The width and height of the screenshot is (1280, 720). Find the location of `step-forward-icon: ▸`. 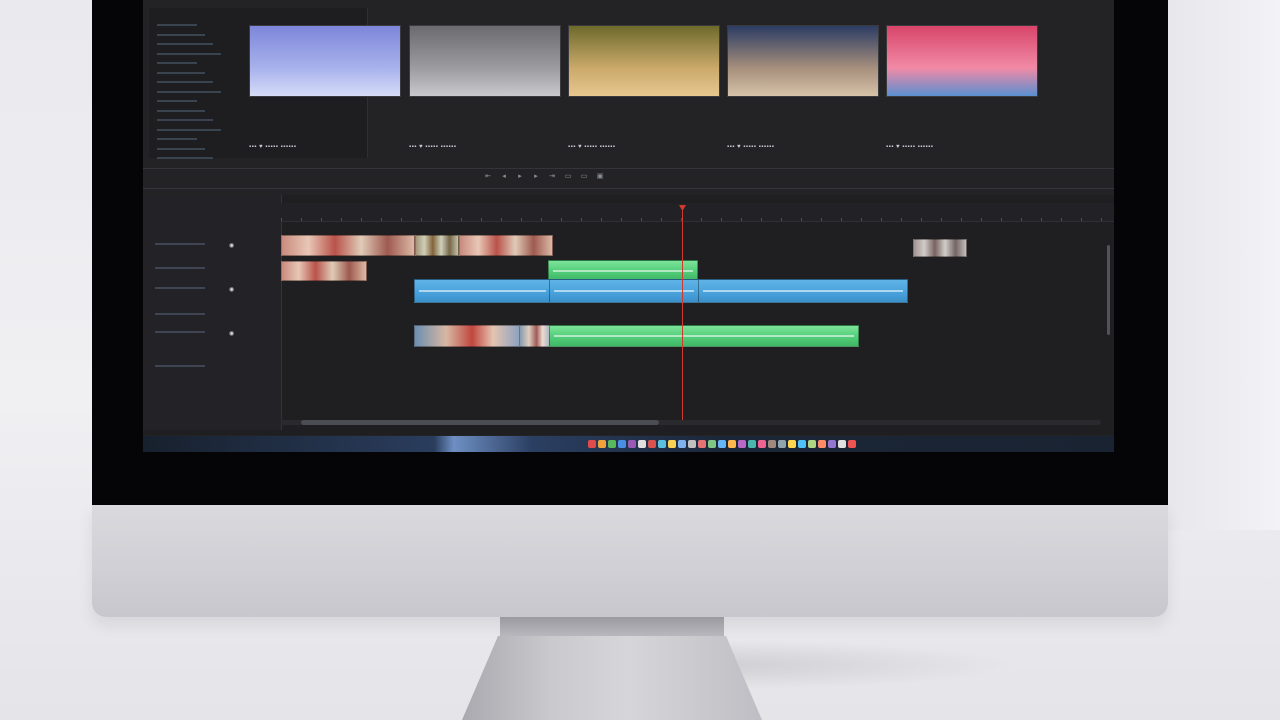

step-forward-icon: ▸ is located at coordinates (536, 177).